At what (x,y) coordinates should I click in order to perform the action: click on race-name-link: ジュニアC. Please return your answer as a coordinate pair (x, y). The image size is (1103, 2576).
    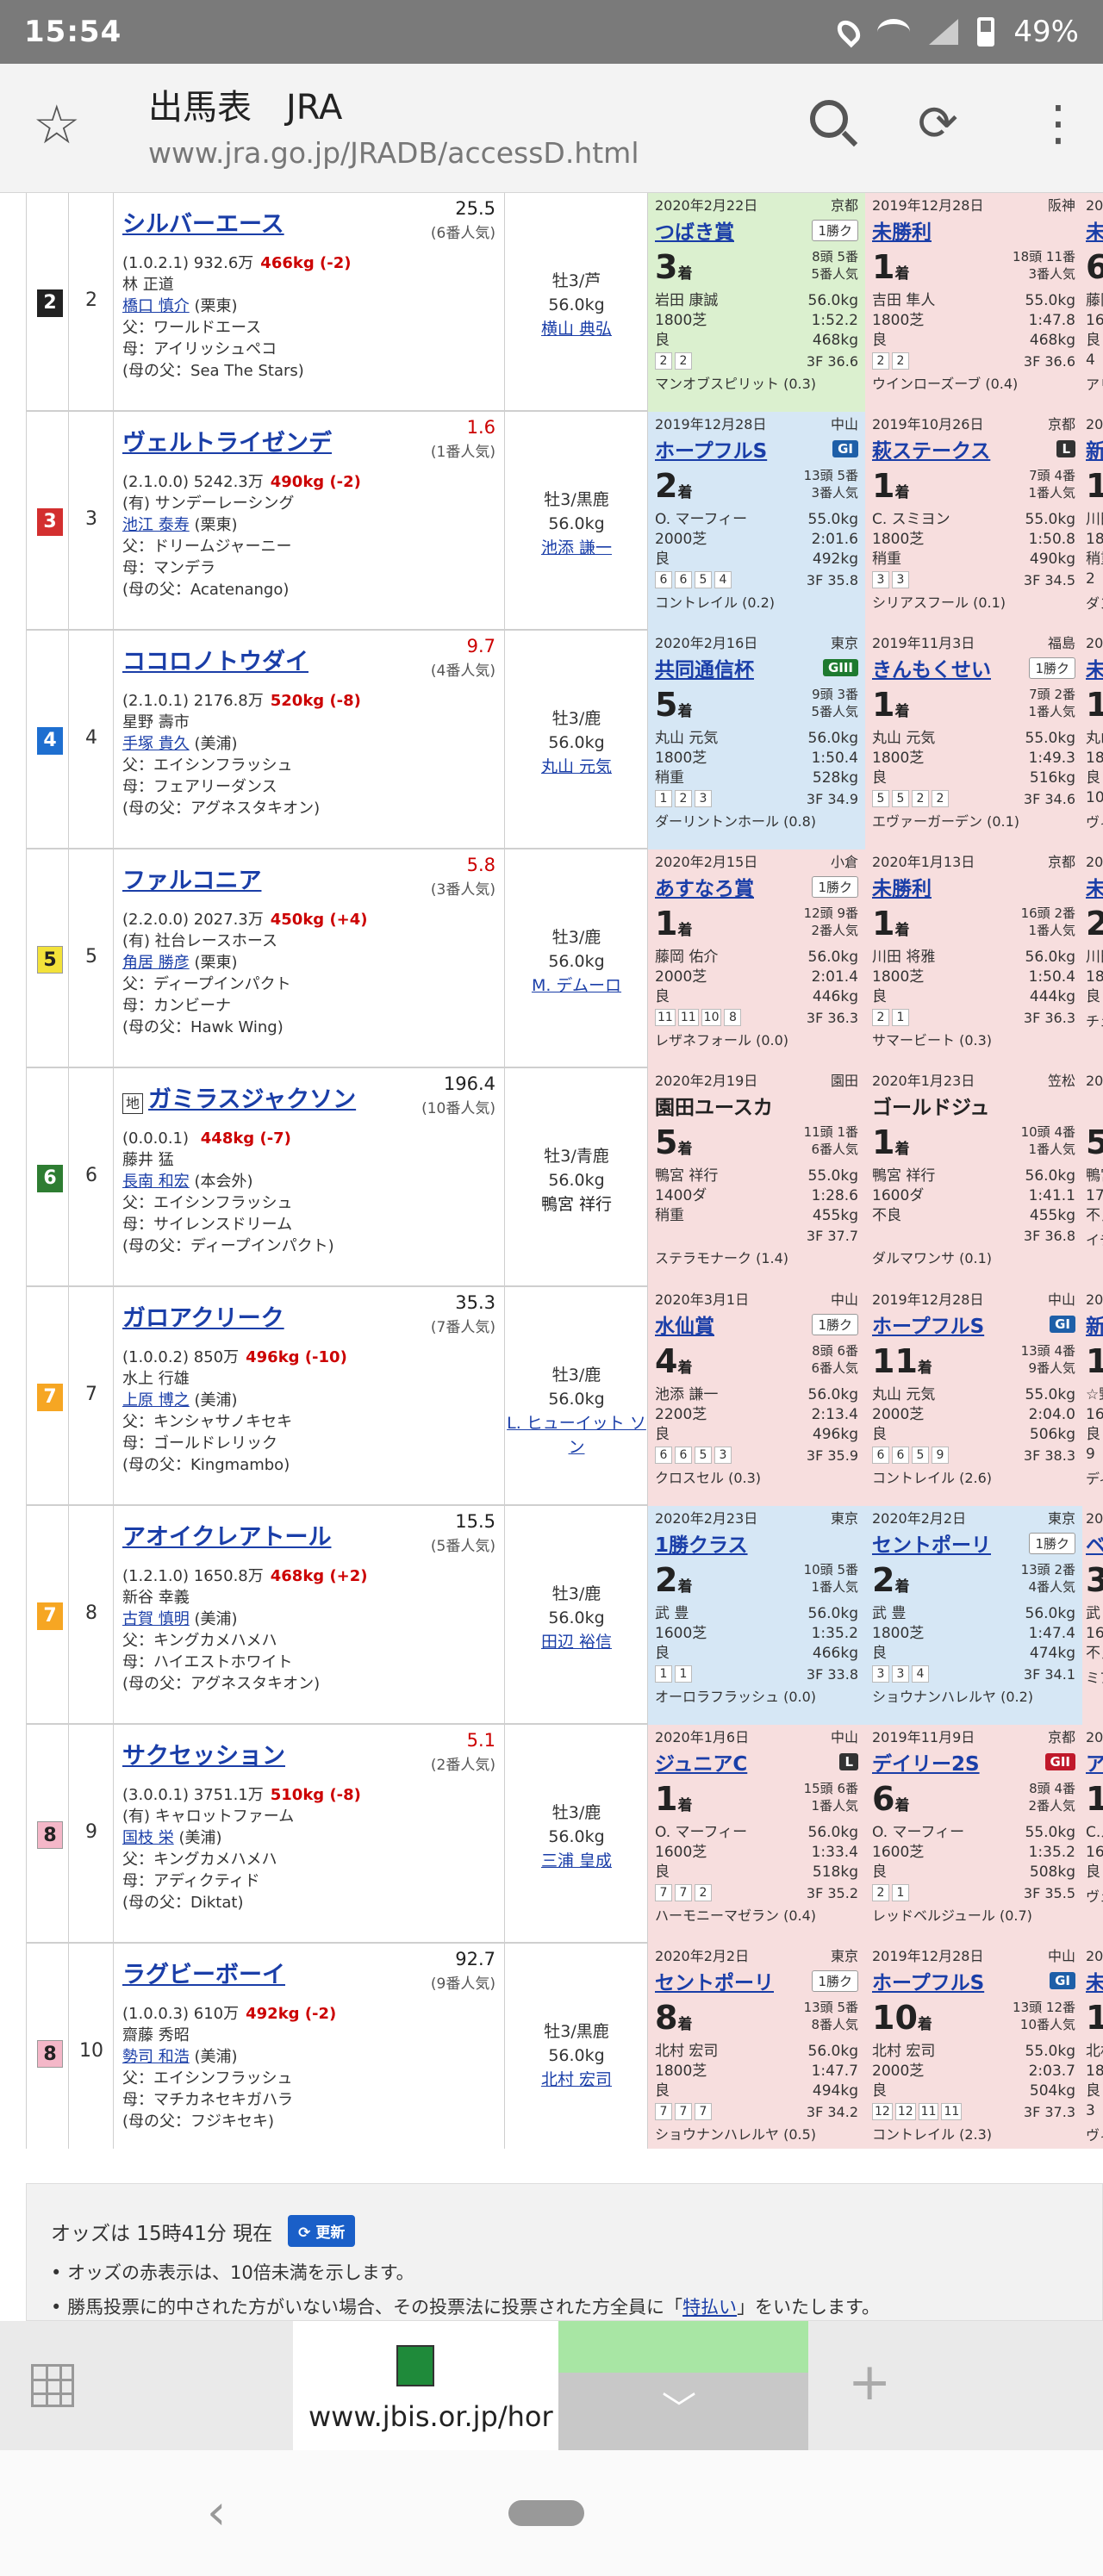
    Looking at the image, I should click on (701, 1762).